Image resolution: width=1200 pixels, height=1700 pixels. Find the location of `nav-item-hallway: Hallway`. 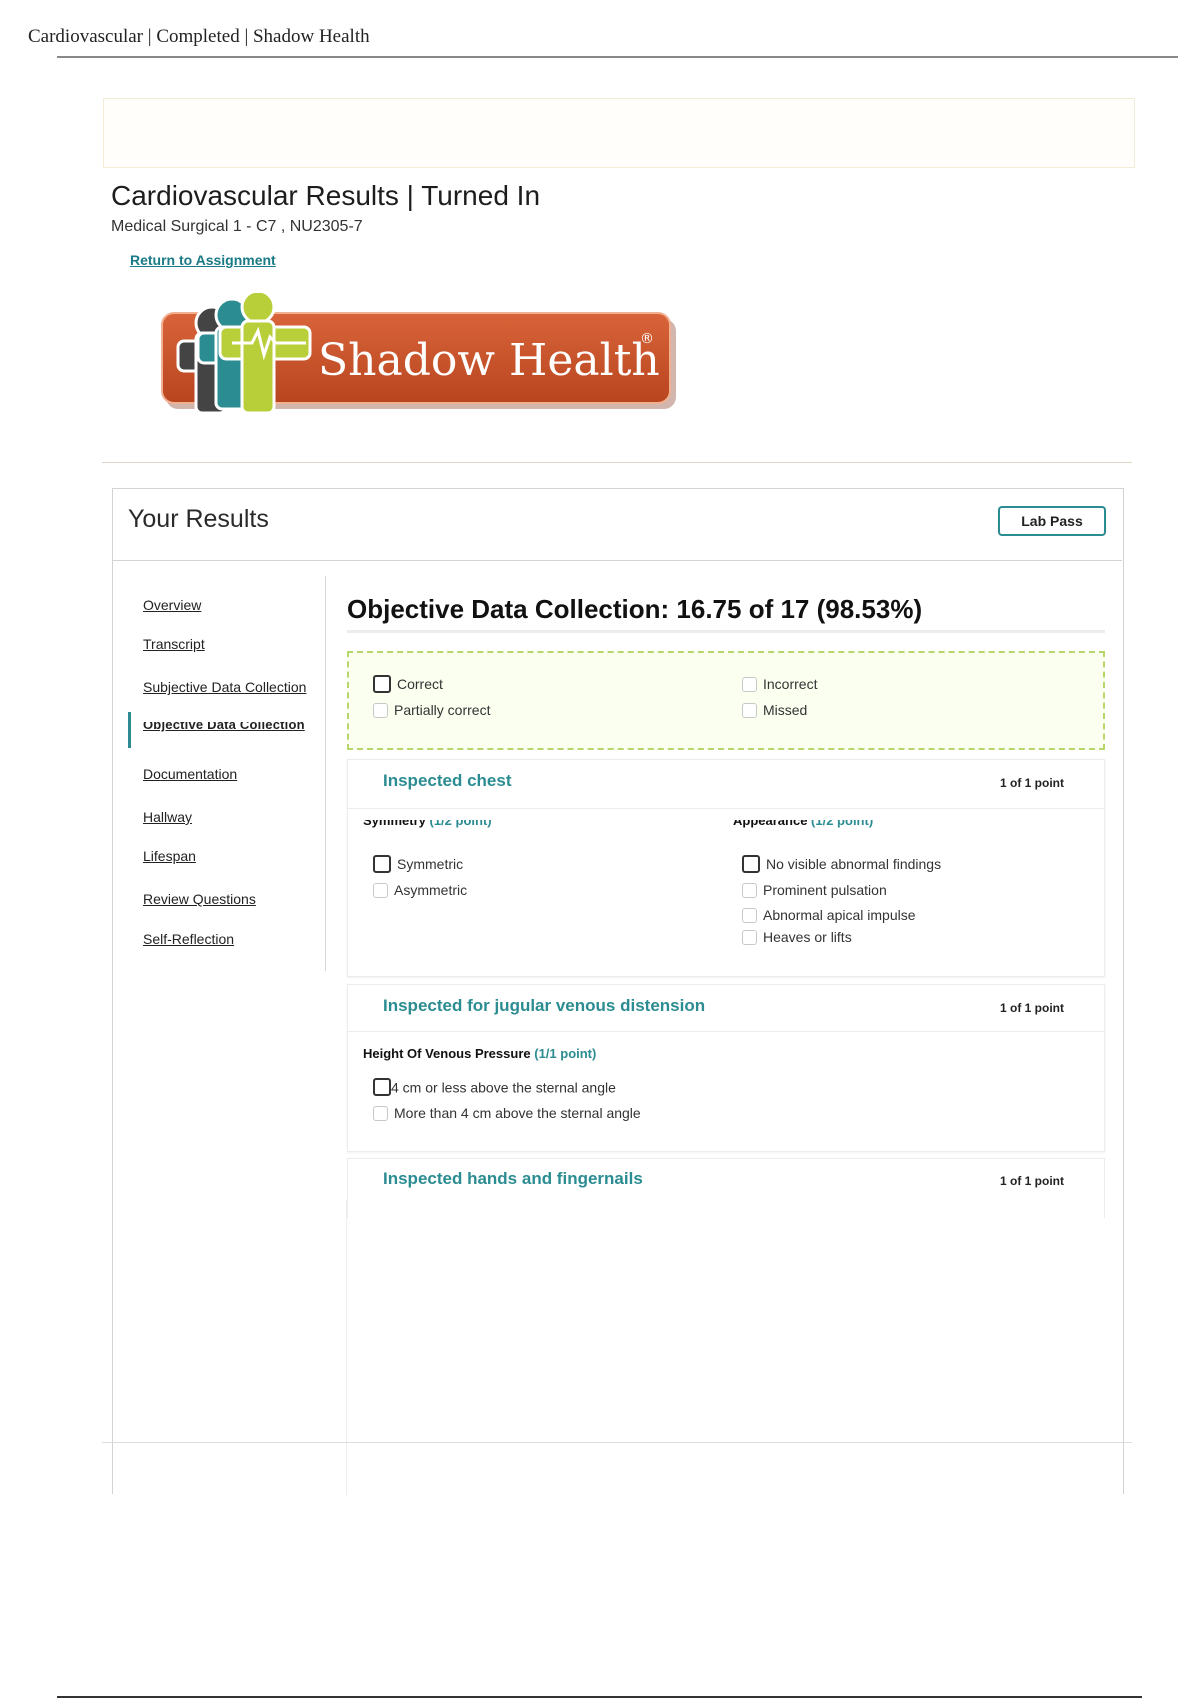

nav-item-hallway: Hallway is located at coordinates (167, 817).